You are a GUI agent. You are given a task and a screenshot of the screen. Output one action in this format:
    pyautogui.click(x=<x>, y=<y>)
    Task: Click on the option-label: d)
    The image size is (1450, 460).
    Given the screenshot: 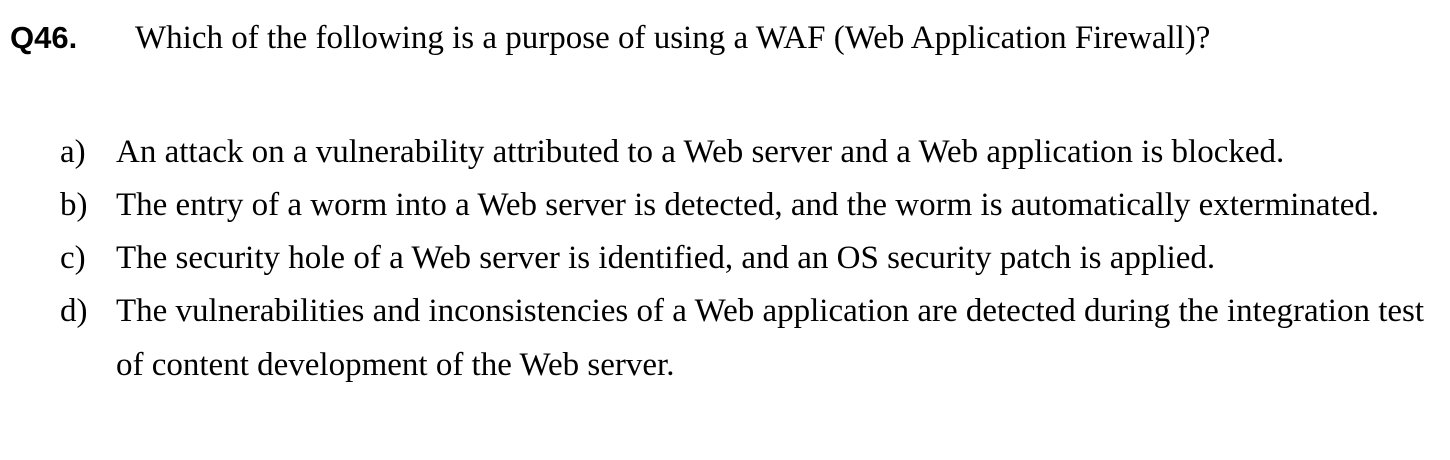 What is the action you would take?
    pyautogui.click(x=74, y=311)
    